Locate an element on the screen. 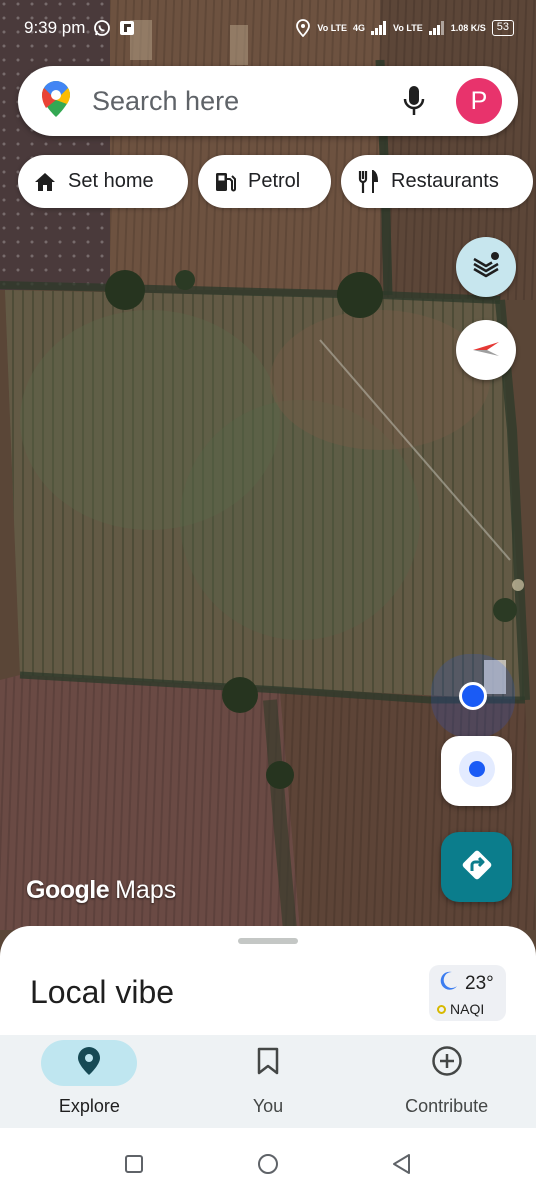 This screenshot has width=536, height=1200. compass-button is located at coordinates (486, 350).